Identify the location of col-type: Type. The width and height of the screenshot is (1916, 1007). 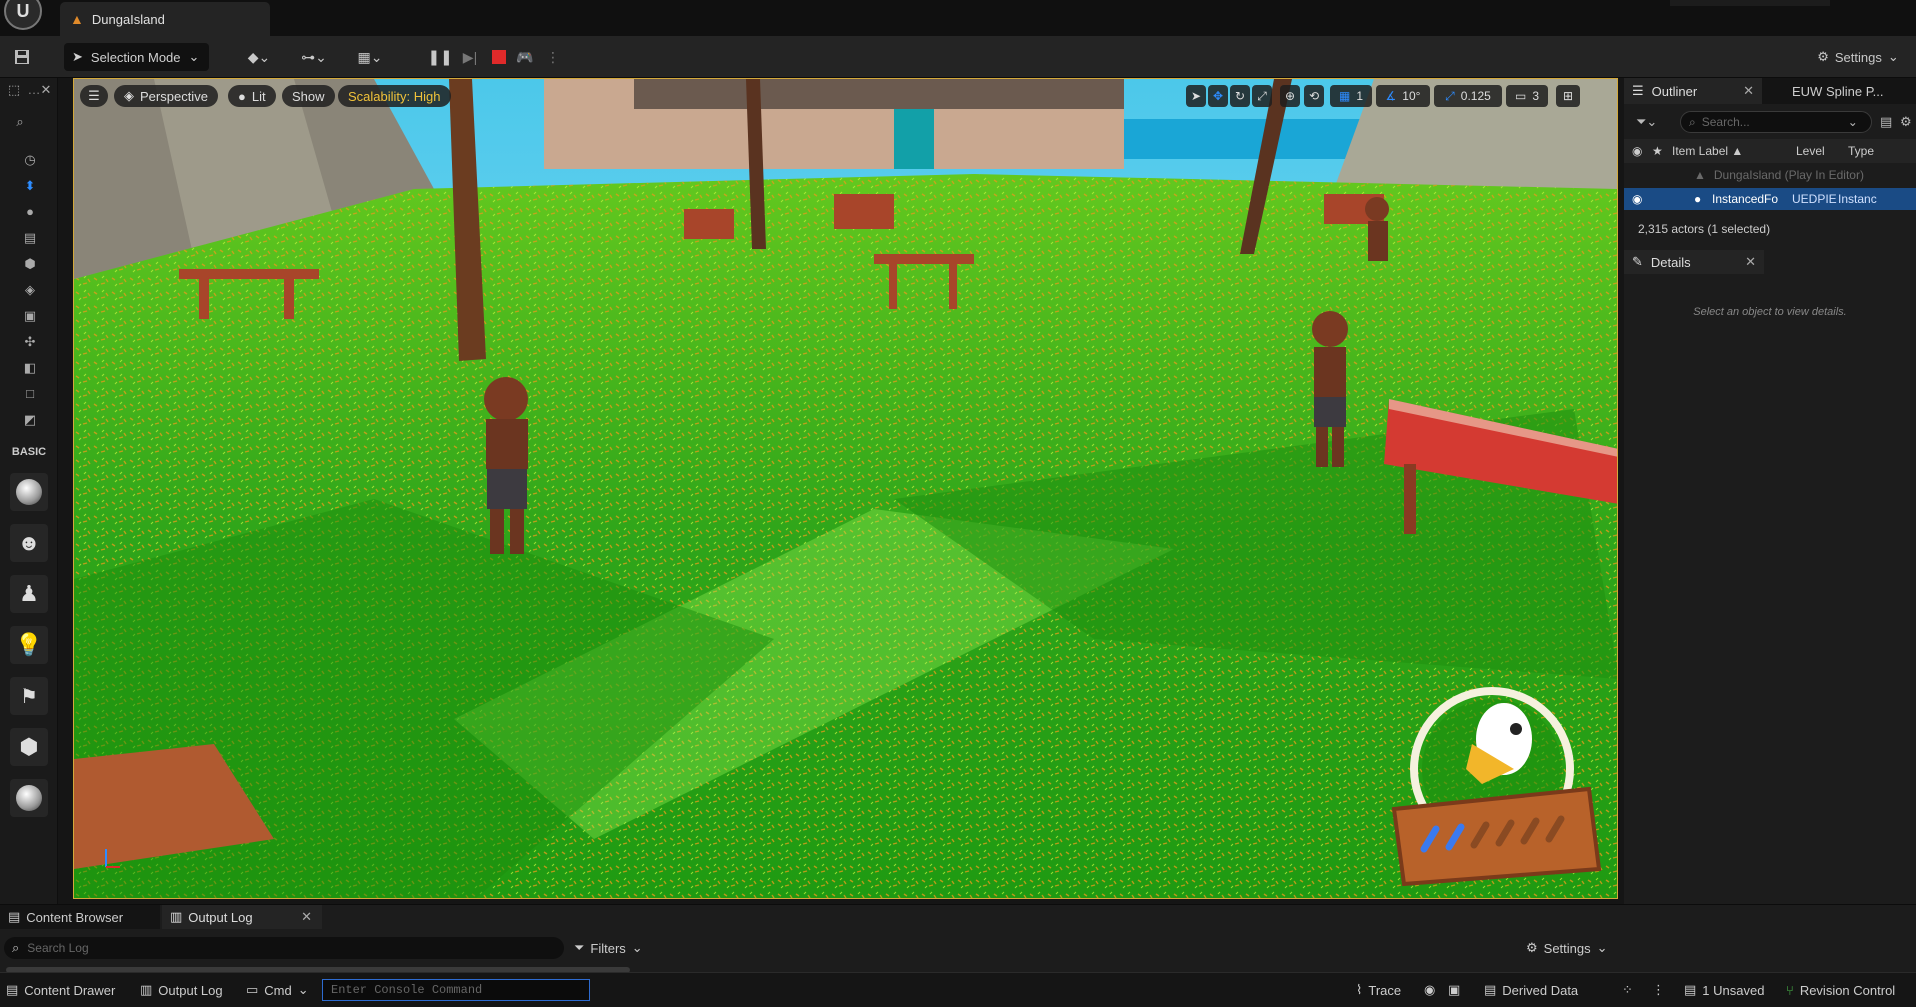
(1861, 151).